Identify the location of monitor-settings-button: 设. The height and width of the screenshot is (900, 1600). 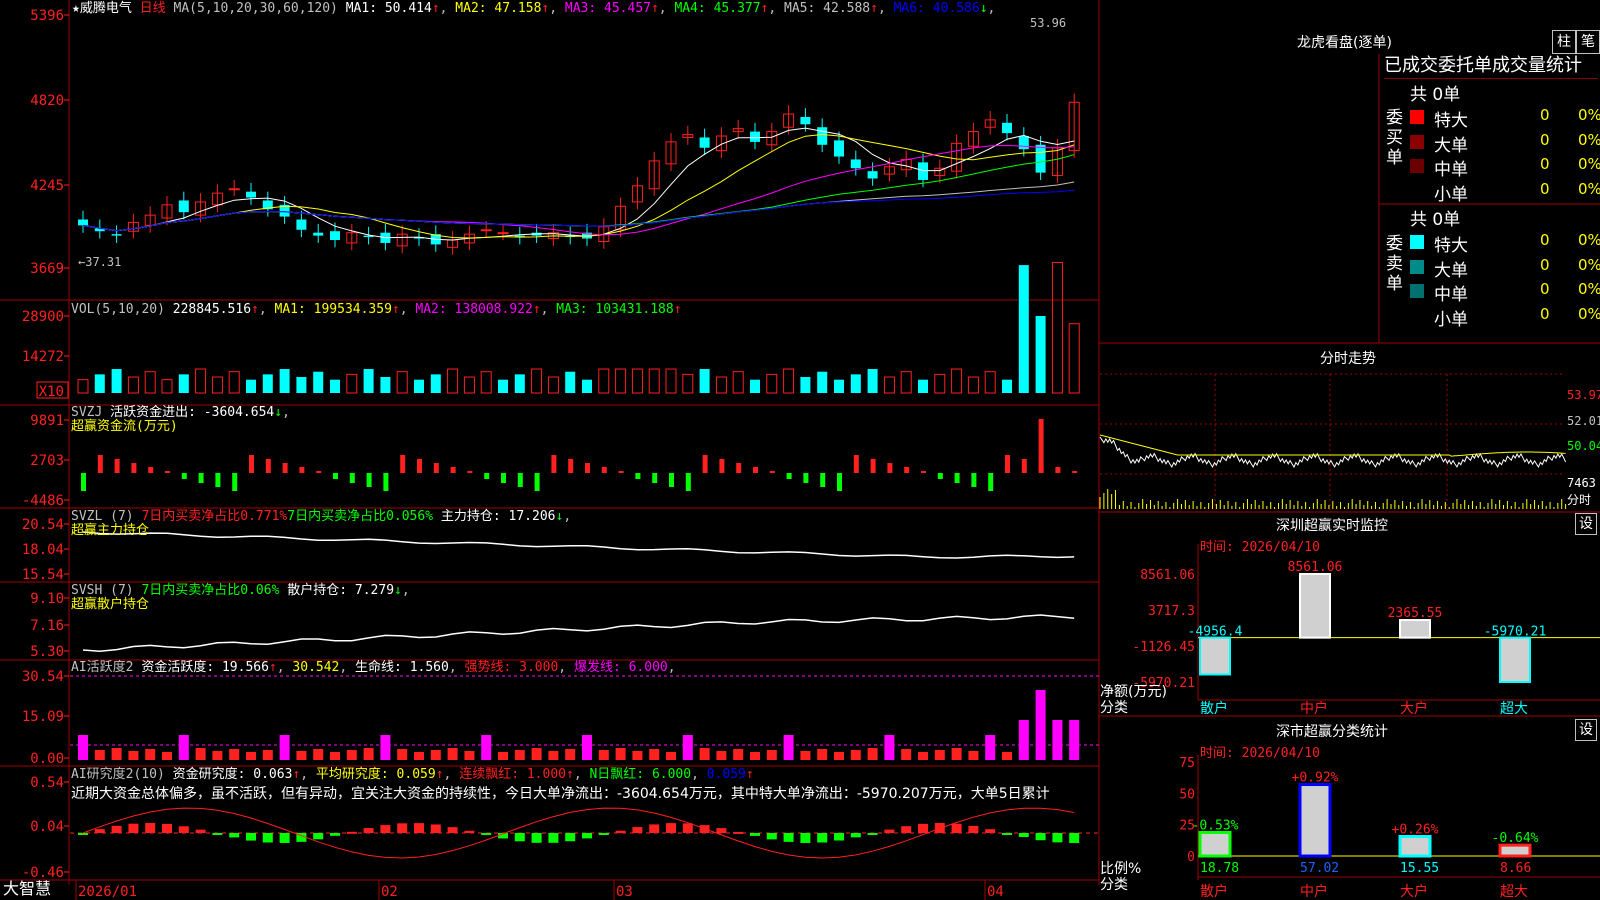
(1586, 524).